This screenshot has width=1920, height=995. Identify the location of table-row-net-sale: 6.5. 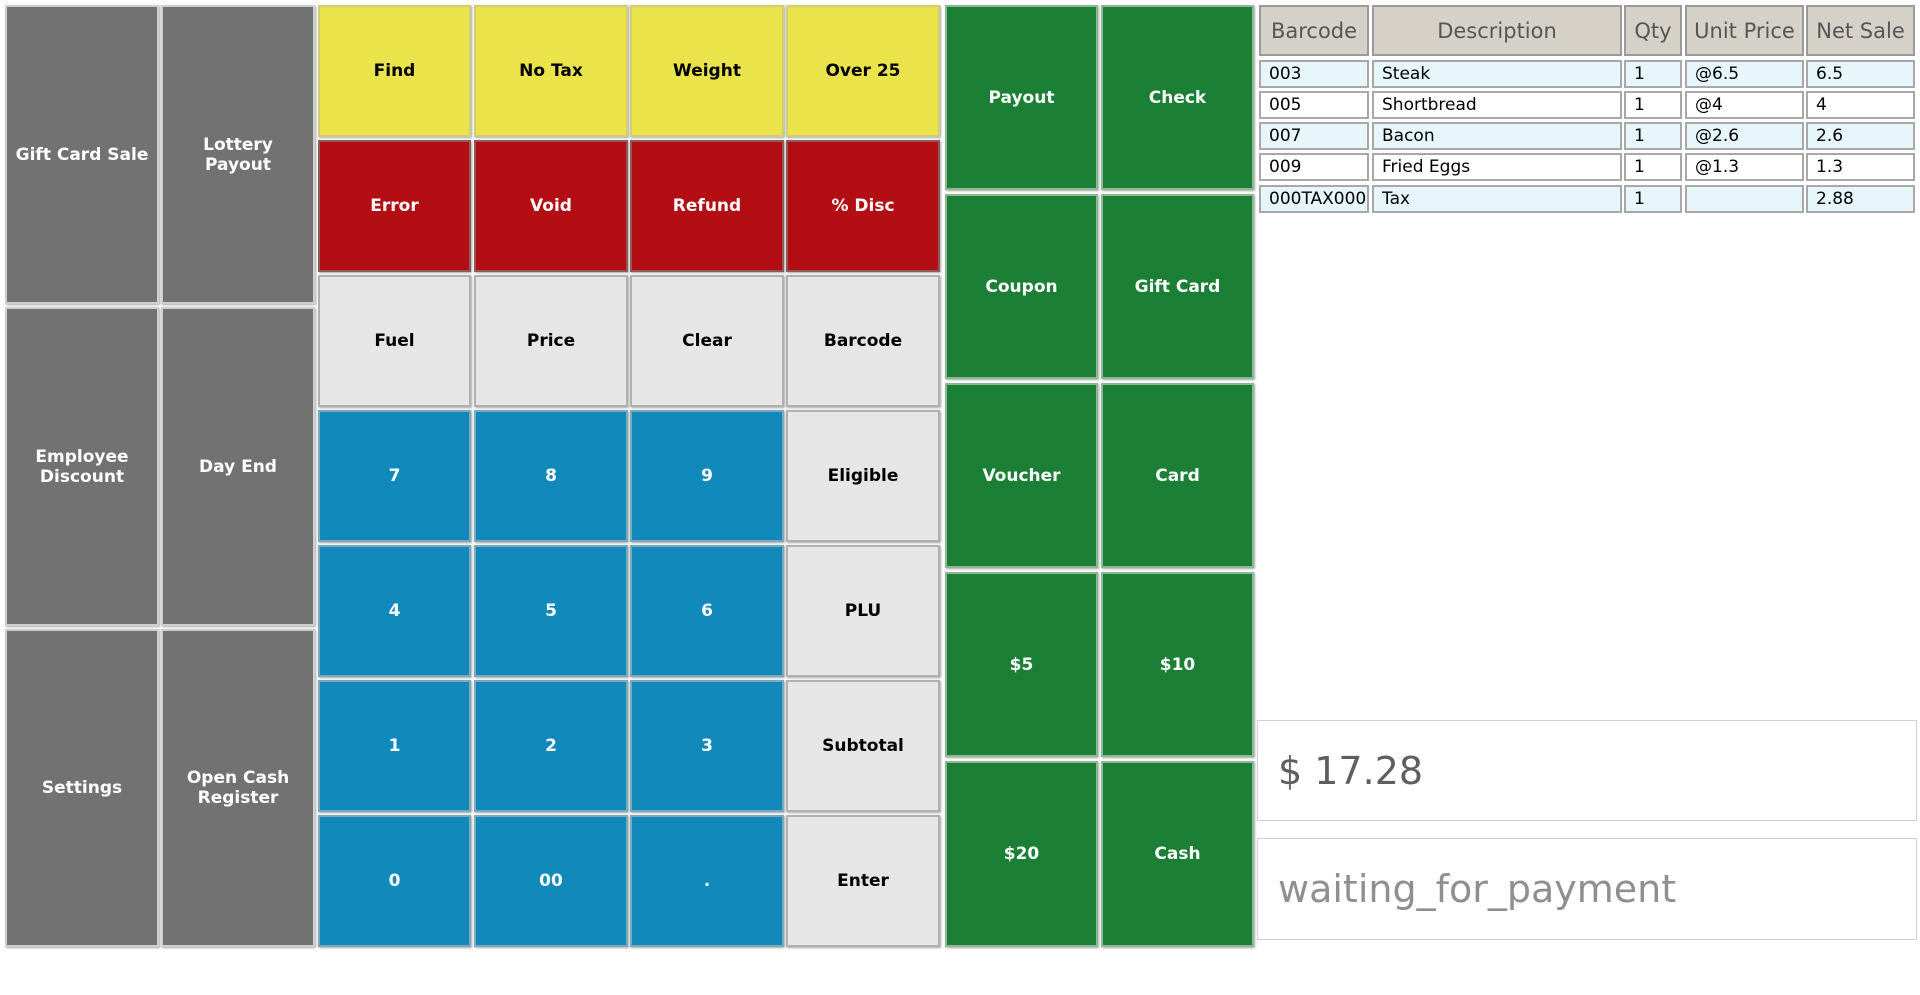
(1860, 74).